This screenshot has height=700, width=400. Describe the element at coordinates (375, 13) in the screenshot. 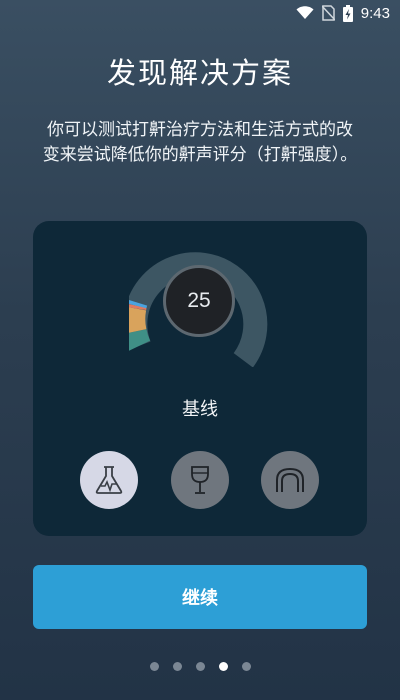

I see `status-time: 9:43` at that location.